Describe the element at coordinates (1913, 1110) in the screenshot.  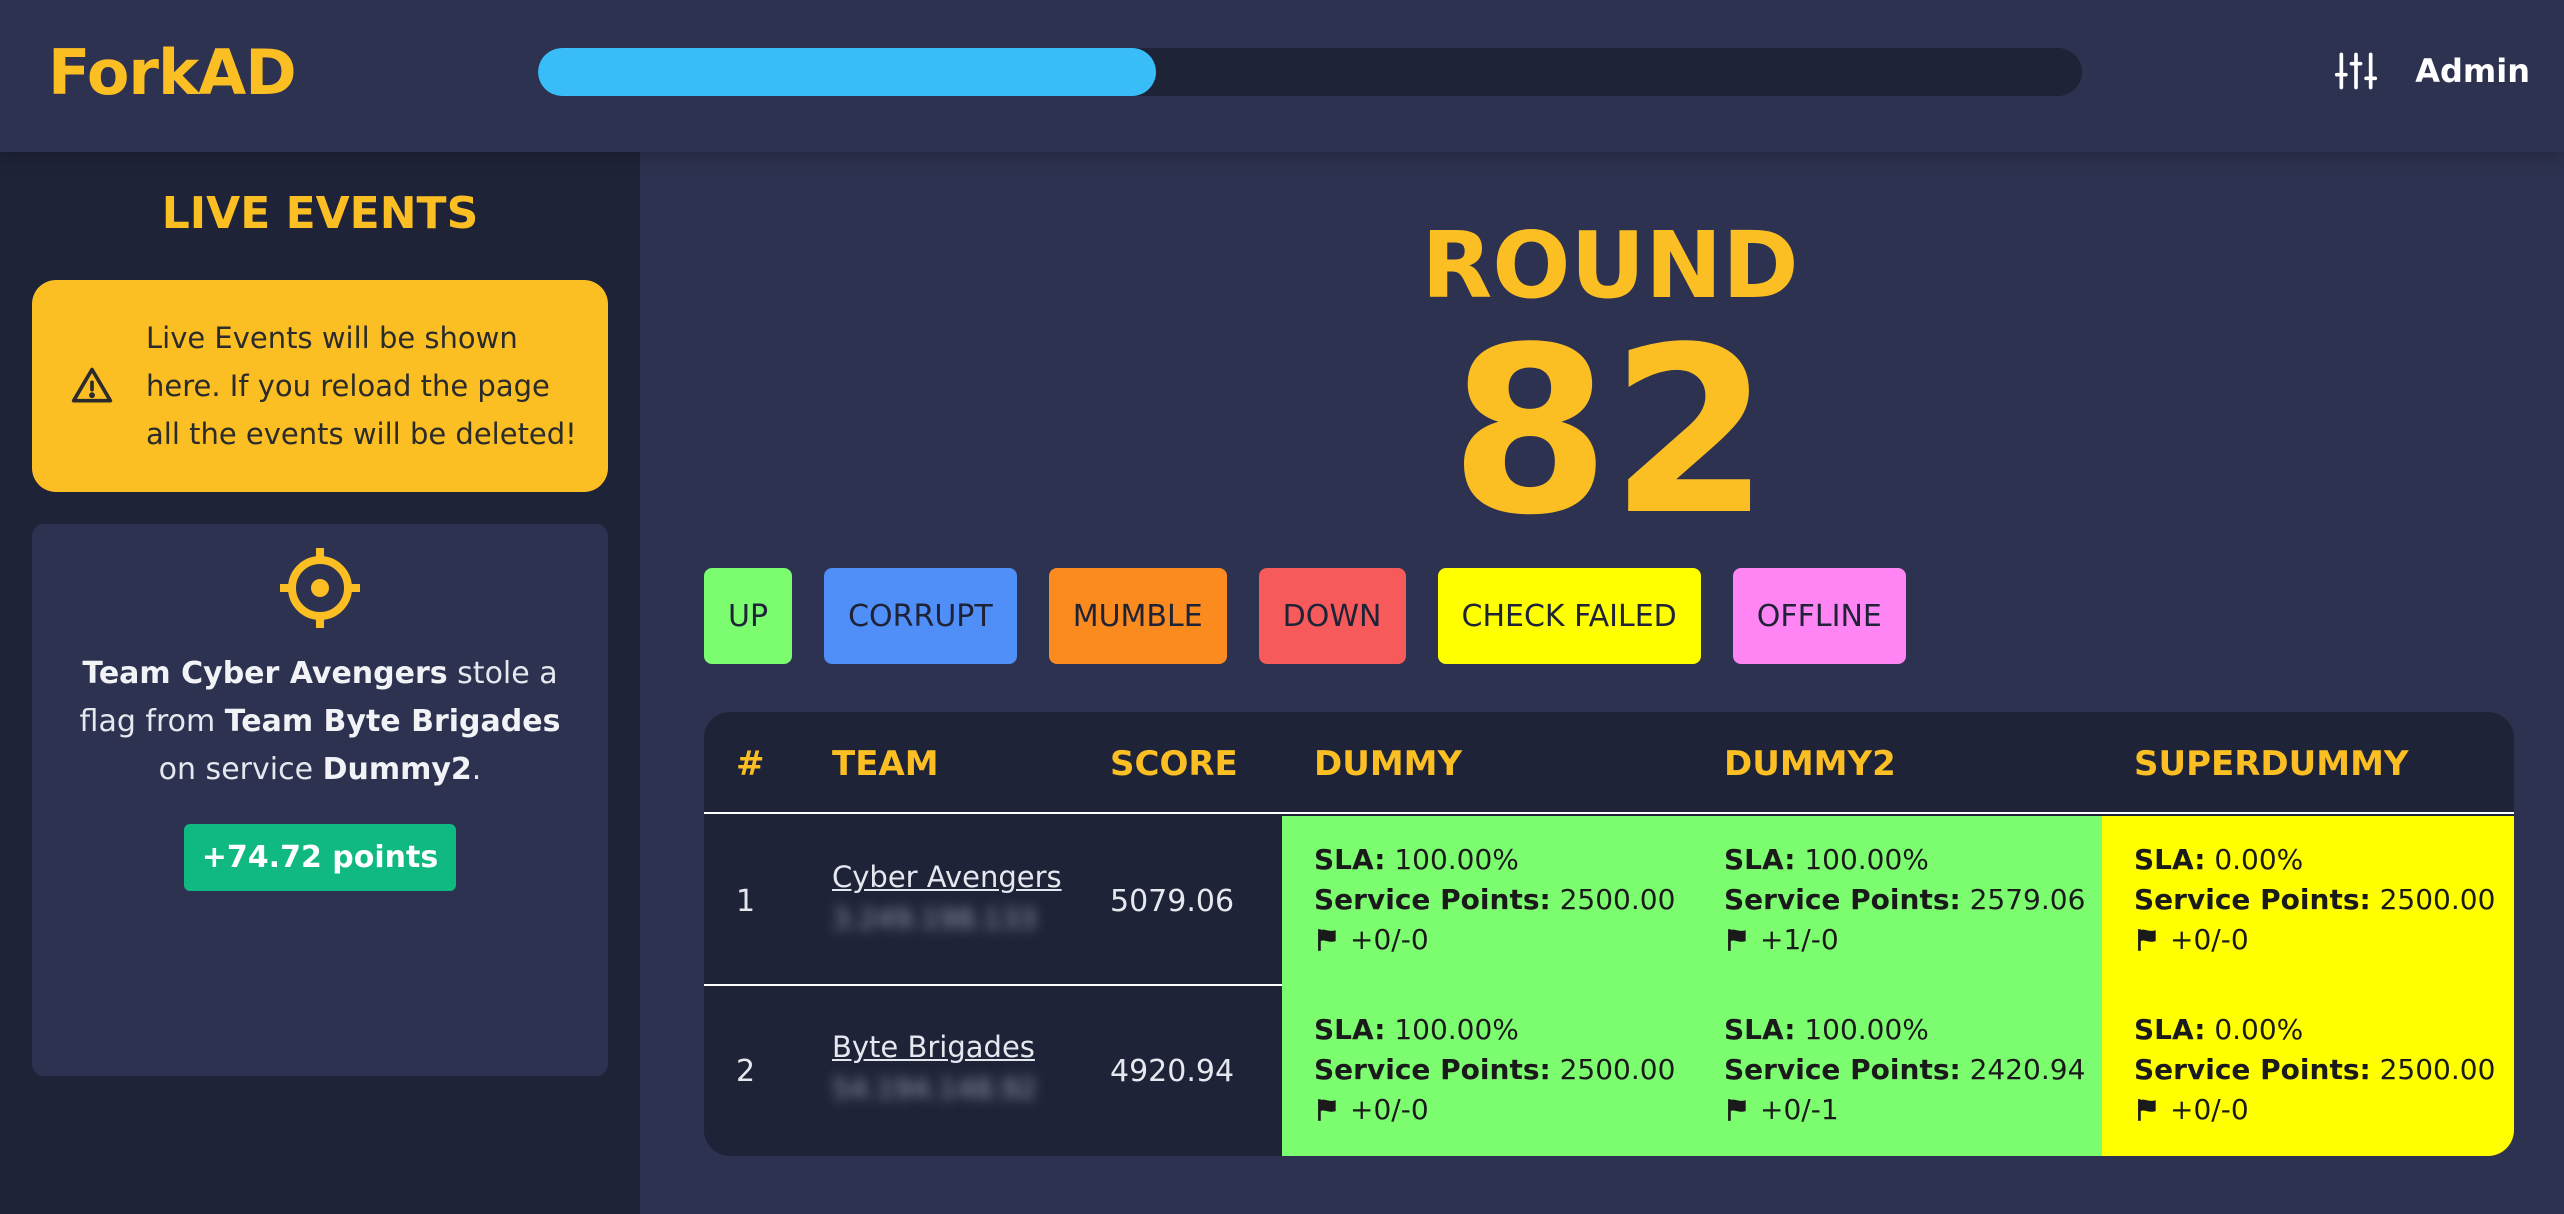
I see `flags-line: +0/-1` at that location.